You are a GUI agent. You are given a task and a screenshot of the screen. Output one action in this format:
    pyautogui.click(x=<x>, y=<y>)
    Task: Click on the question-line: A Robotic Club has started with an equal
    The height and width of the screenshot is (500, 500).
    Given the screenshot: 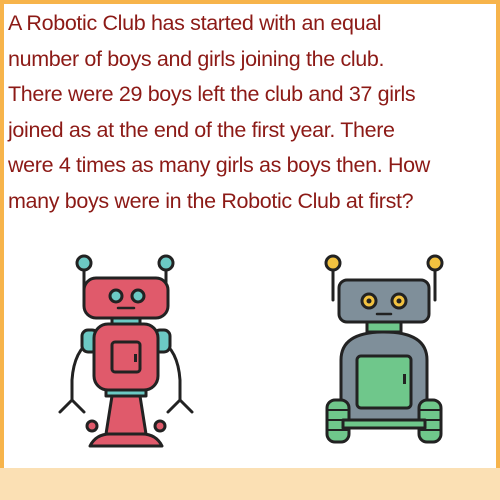 What is the action you would take?
    pyautogui.click(x=195, y=23)
    